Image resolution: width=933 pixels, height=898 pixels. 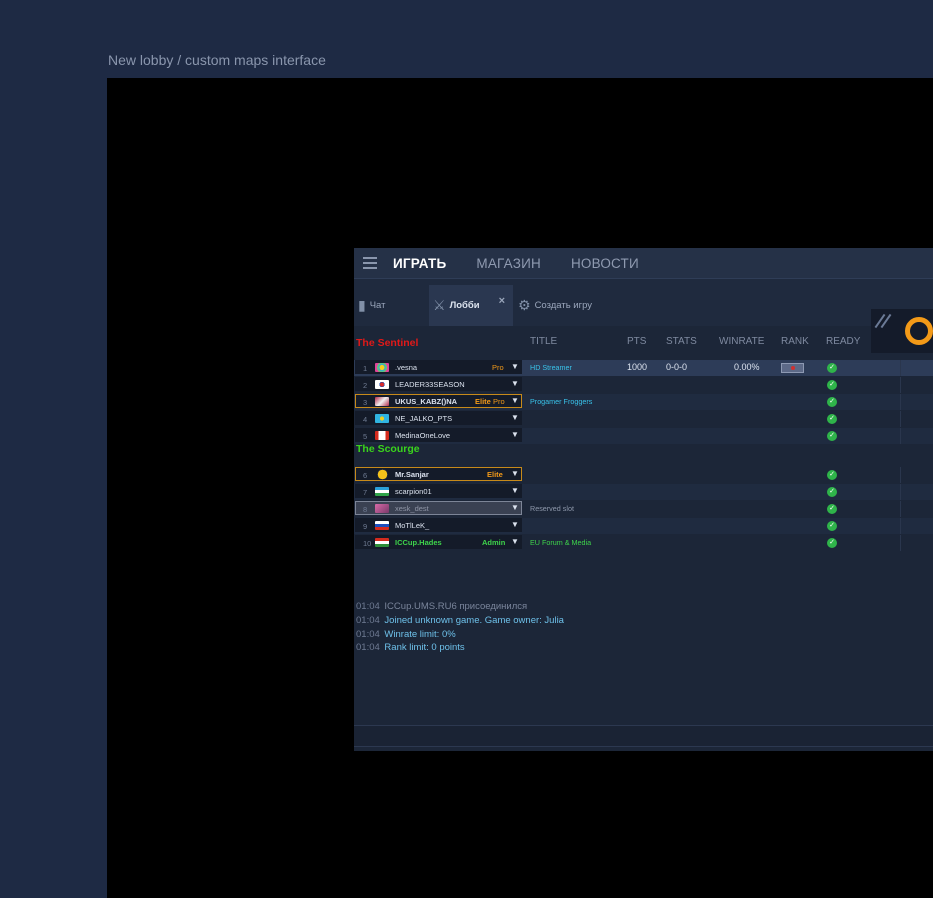 I want to click on player-row: 10 ICCup.Hades Admin ▼ EU Forum & Media ✓, so click(x=643, y=543).